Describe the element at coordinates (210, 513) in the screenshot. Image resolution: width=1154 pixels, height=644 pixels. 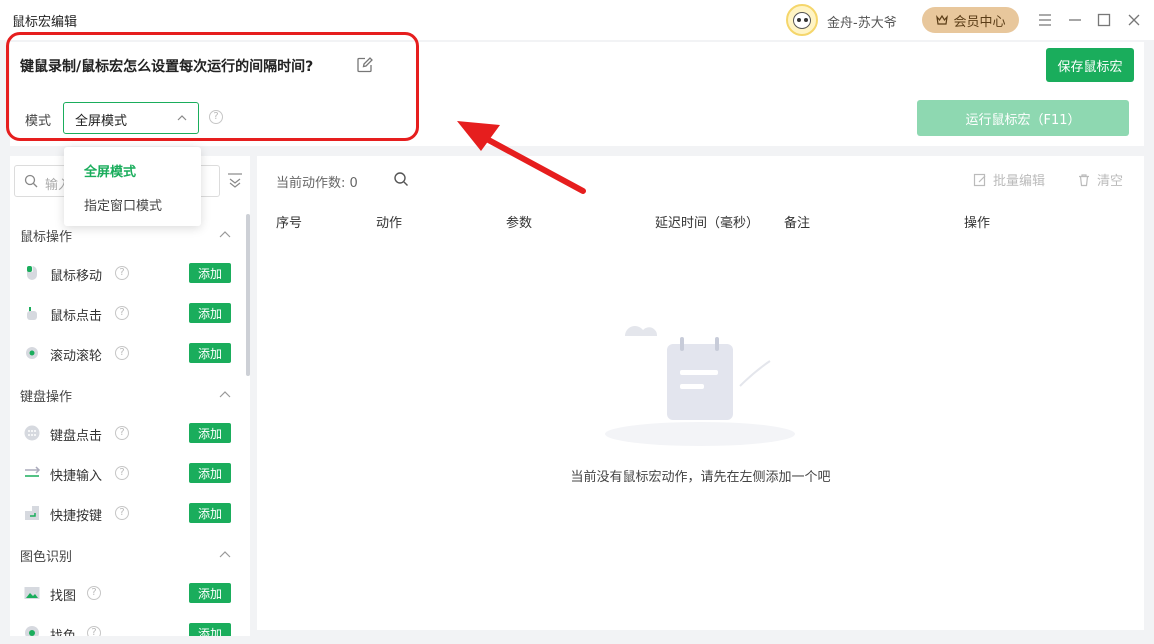
I see `add-shortcut-key-button: 添加` at that location.